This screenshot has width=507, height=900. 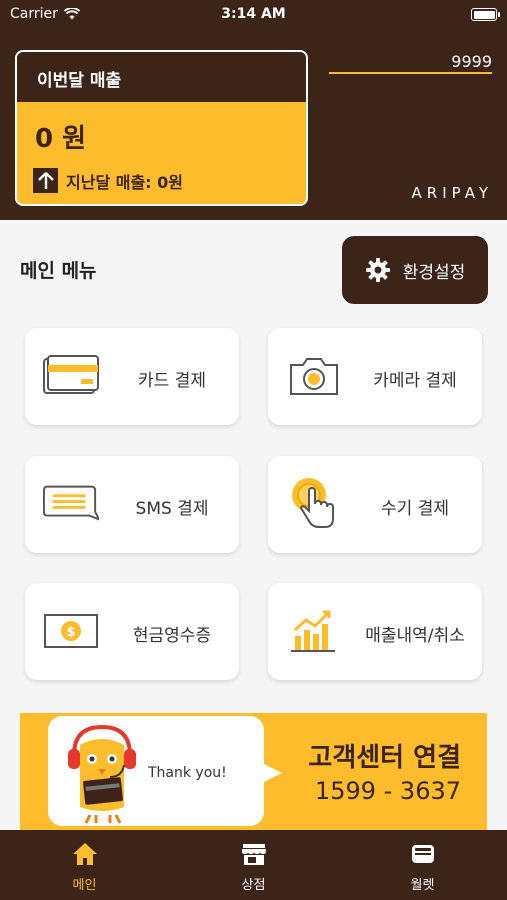 What do you see at coordinates (415, 381) in the screenshot?
I see `camera-payment-label: 카메라 결제` at bounding box center [415, 381].